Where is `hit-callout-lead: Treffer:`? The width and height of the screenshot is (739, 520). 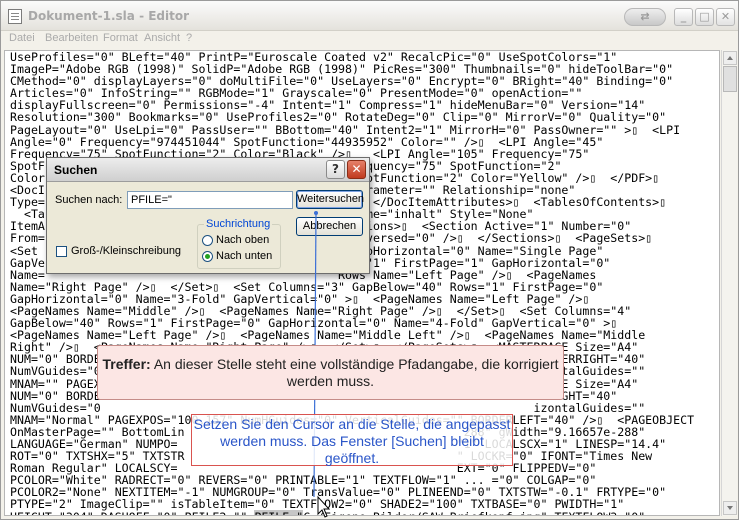 hit-callout-lead: Treffer: is located at coordinates (126, 364).